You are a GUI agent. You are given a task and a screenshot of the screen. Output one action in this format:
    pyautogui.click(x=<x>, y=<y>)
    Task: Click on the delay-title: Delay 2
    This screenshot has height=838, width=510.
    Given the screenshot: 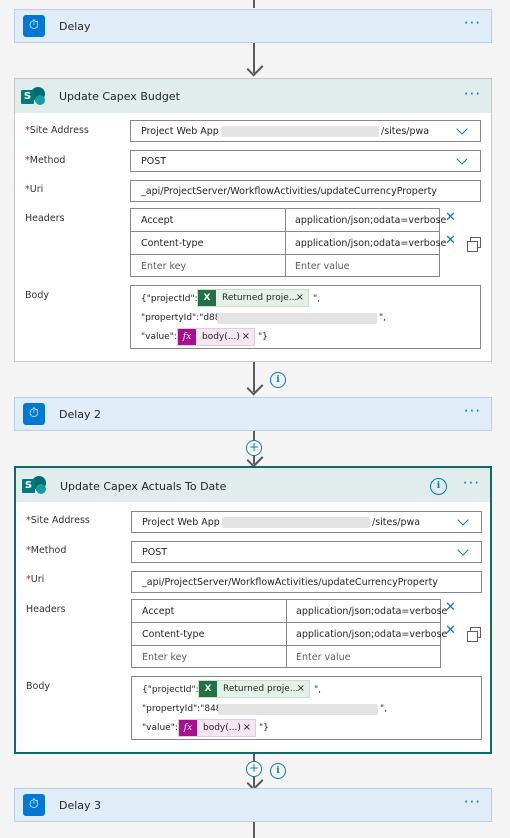 What is the action you would take?
    pyautogui.click(x=80, y=414)
    